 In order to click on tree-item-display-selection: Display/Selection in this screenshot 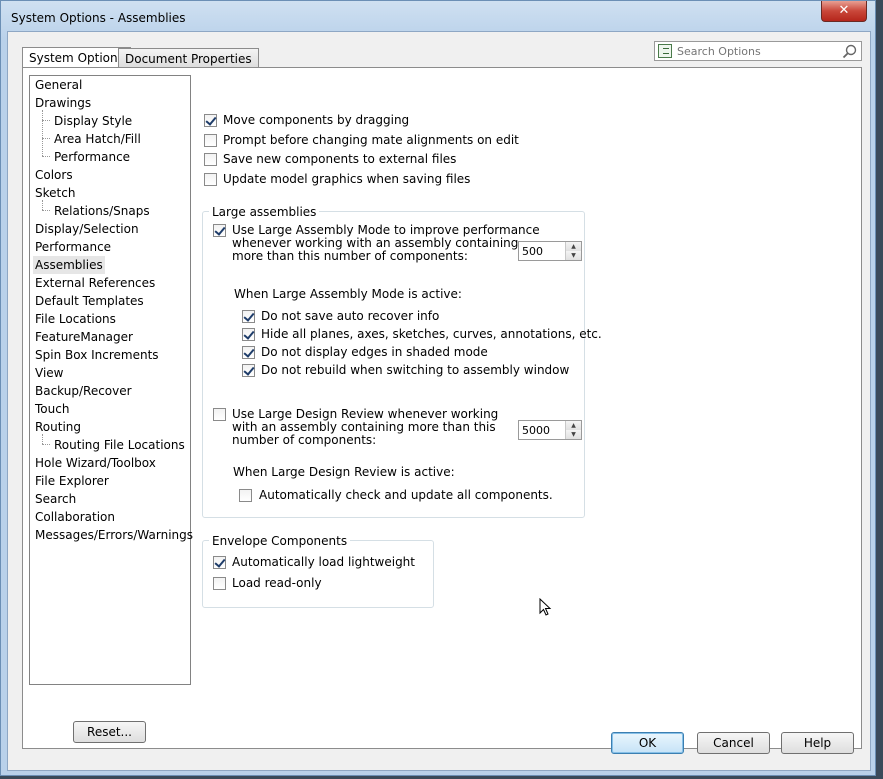, I will do `click(87, 229)`.